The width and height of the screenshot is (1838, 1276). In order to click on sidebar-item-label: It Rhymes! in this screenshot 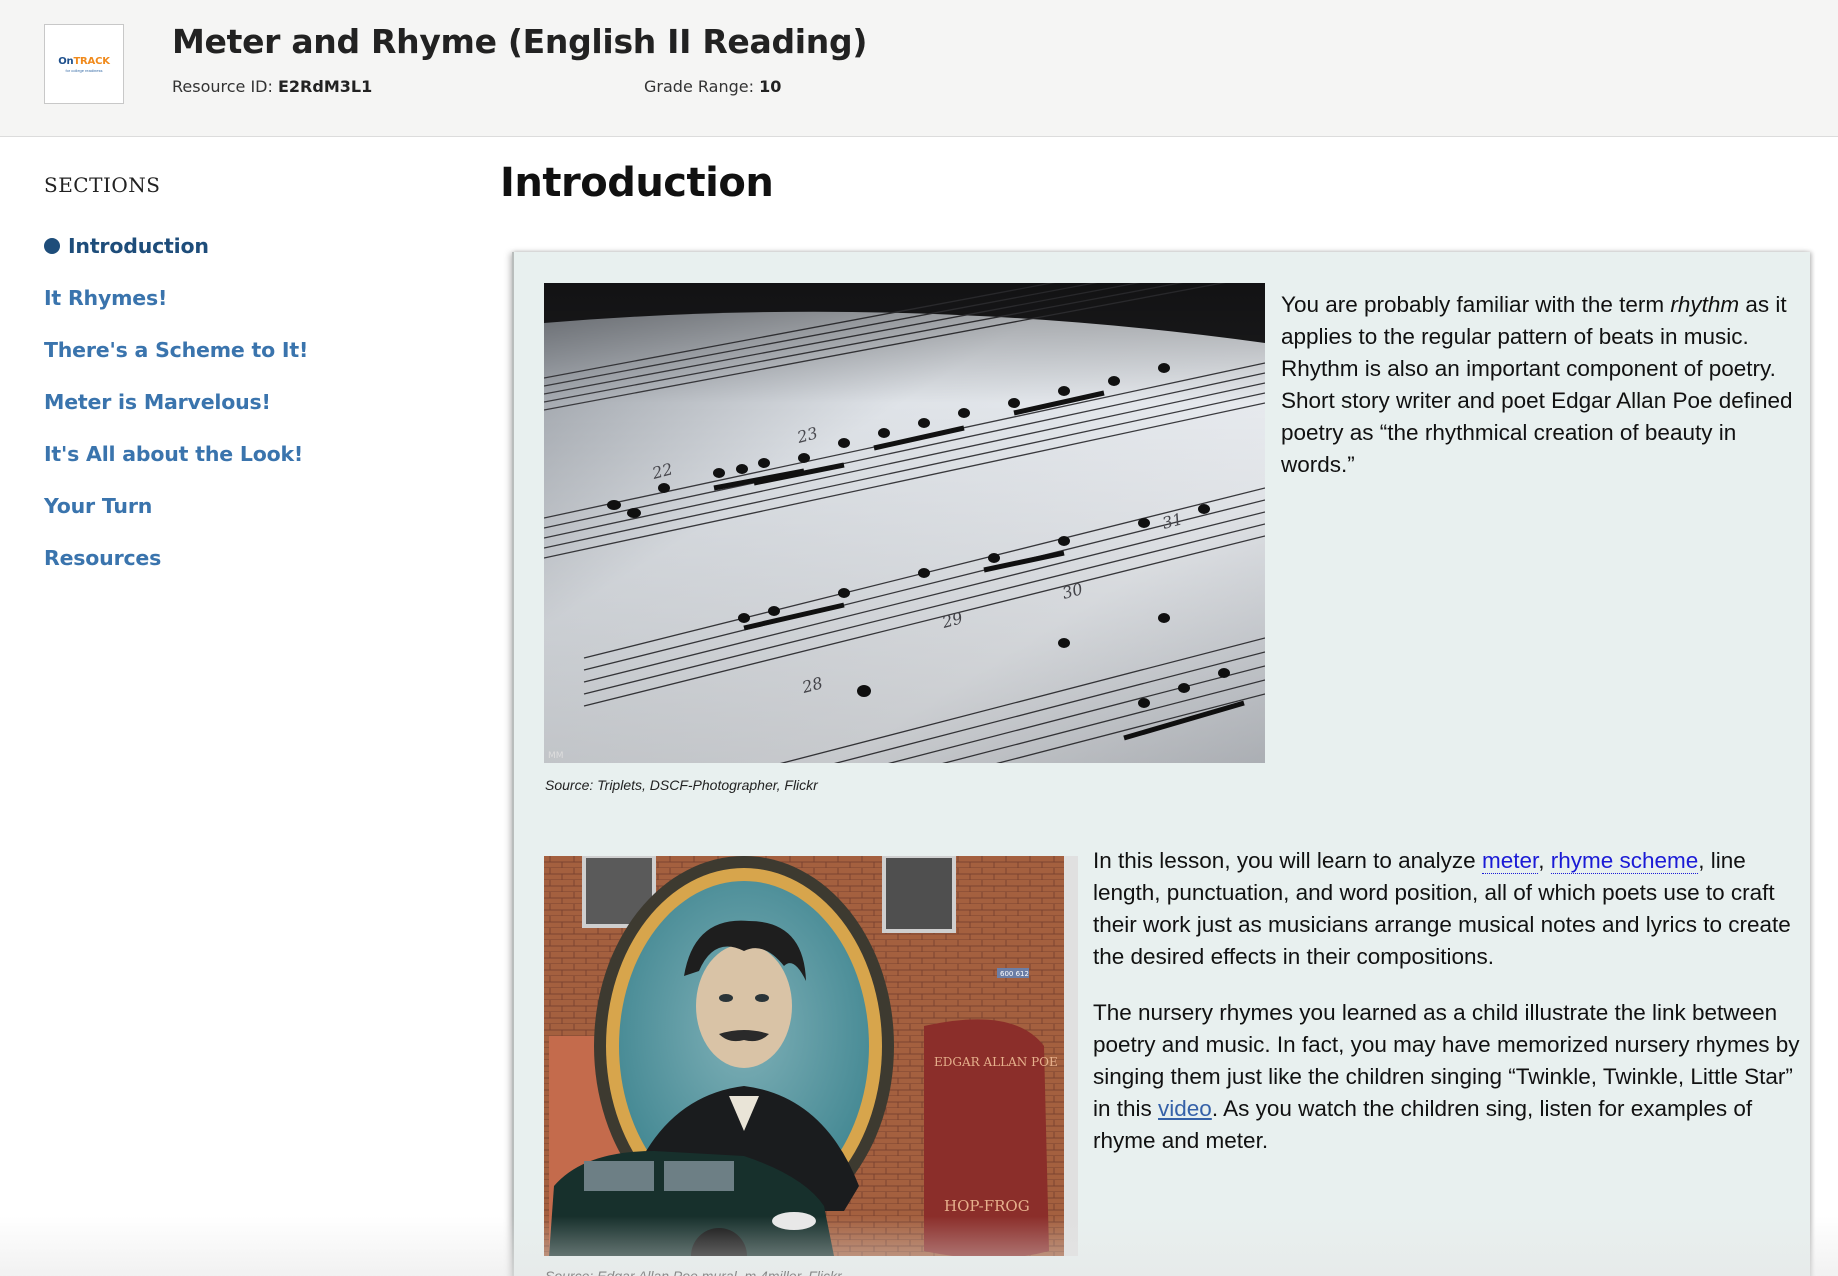, I will do `click(105, 298)`.